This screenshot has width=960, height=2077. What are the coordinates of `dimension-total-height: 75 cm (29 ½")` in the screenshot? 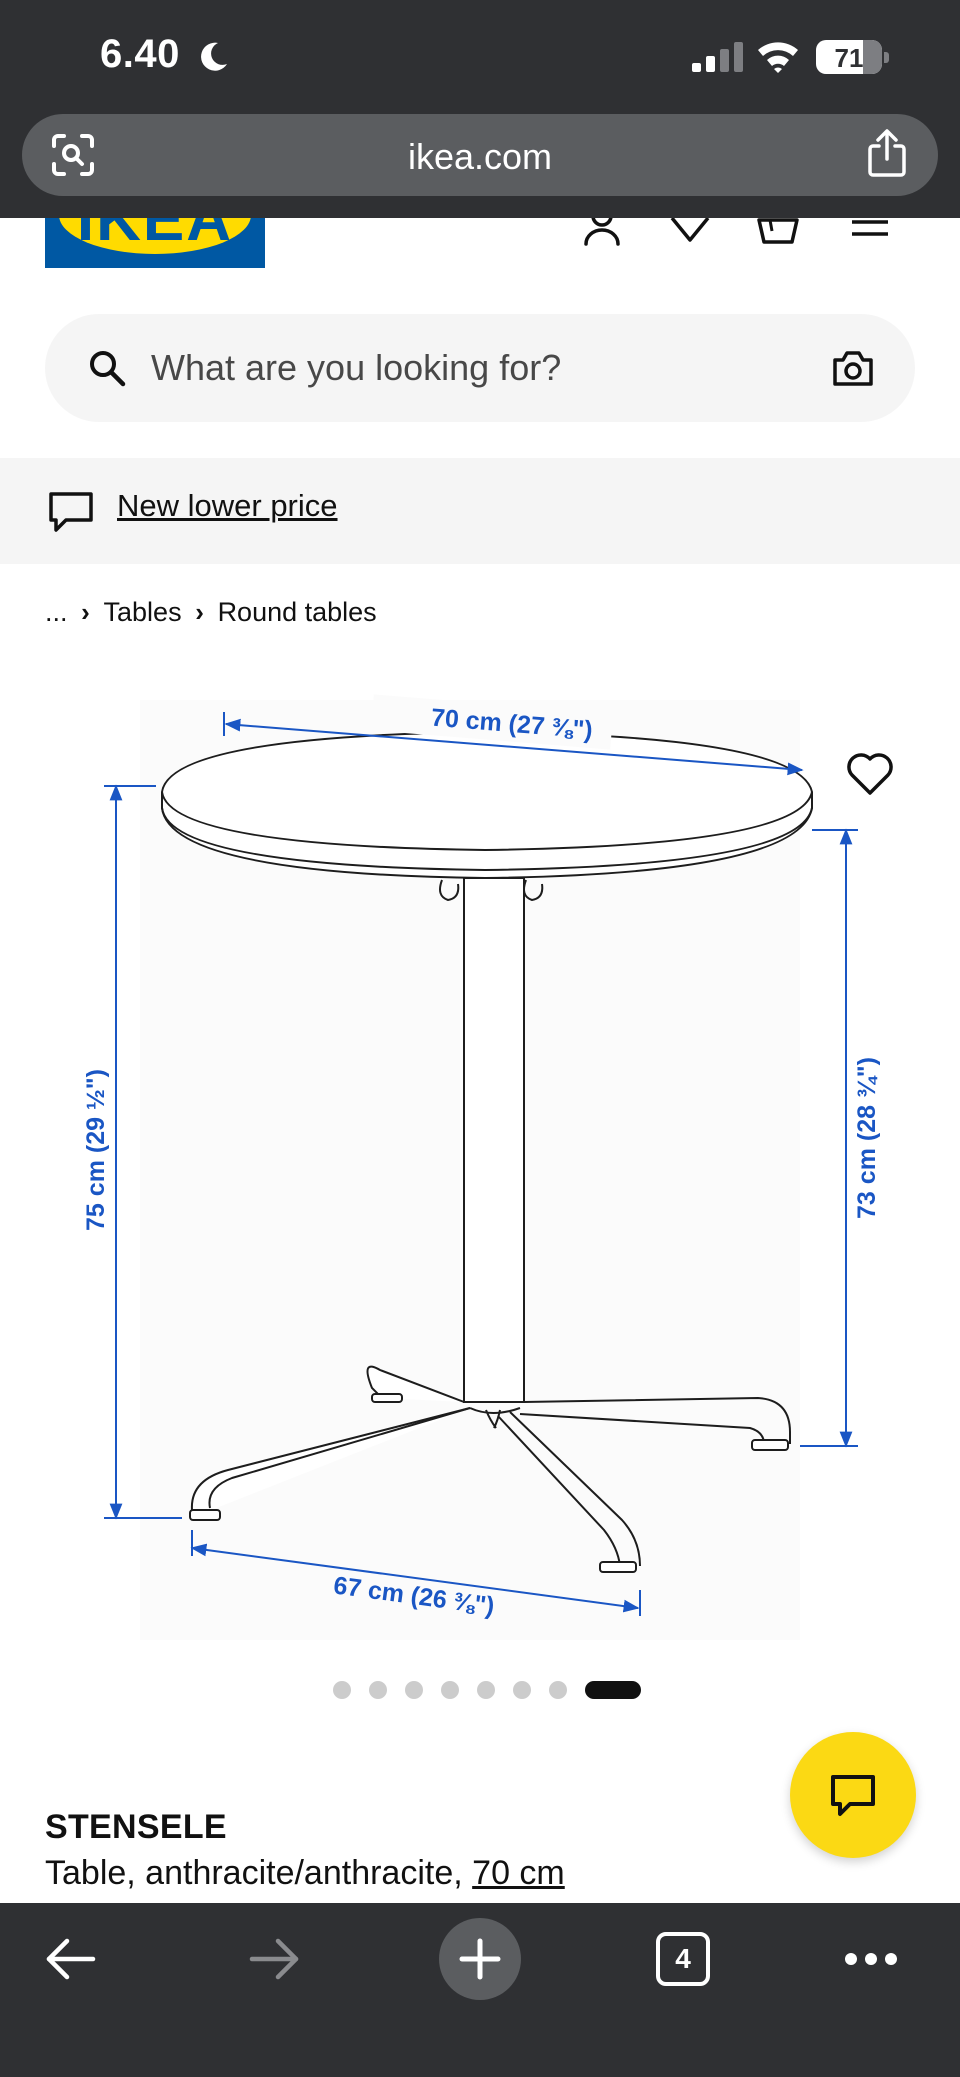 It's located at (96, 1150).